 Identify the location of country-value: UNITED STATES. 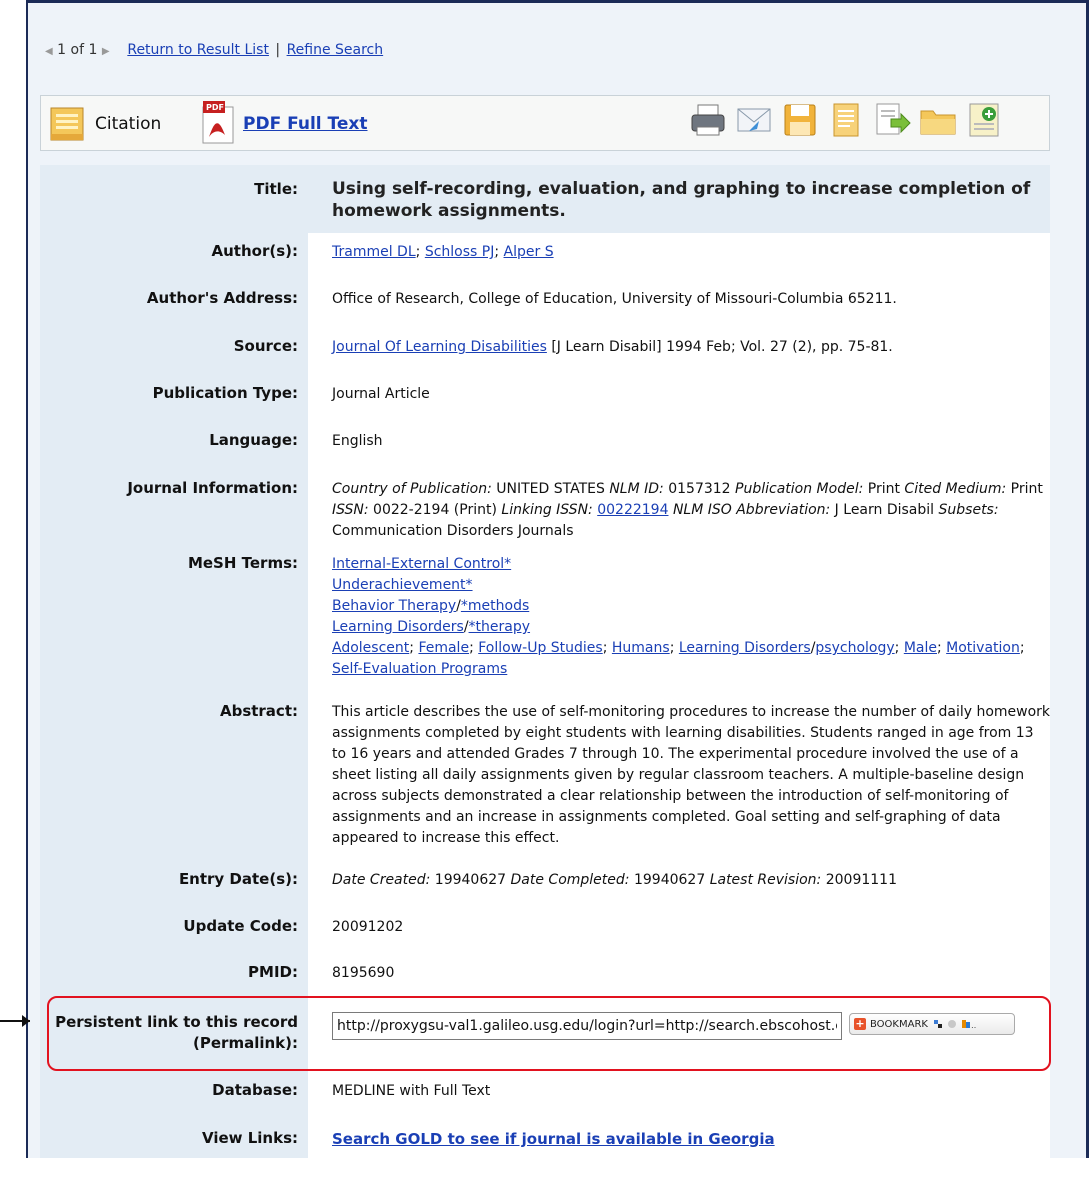
(550, 489).